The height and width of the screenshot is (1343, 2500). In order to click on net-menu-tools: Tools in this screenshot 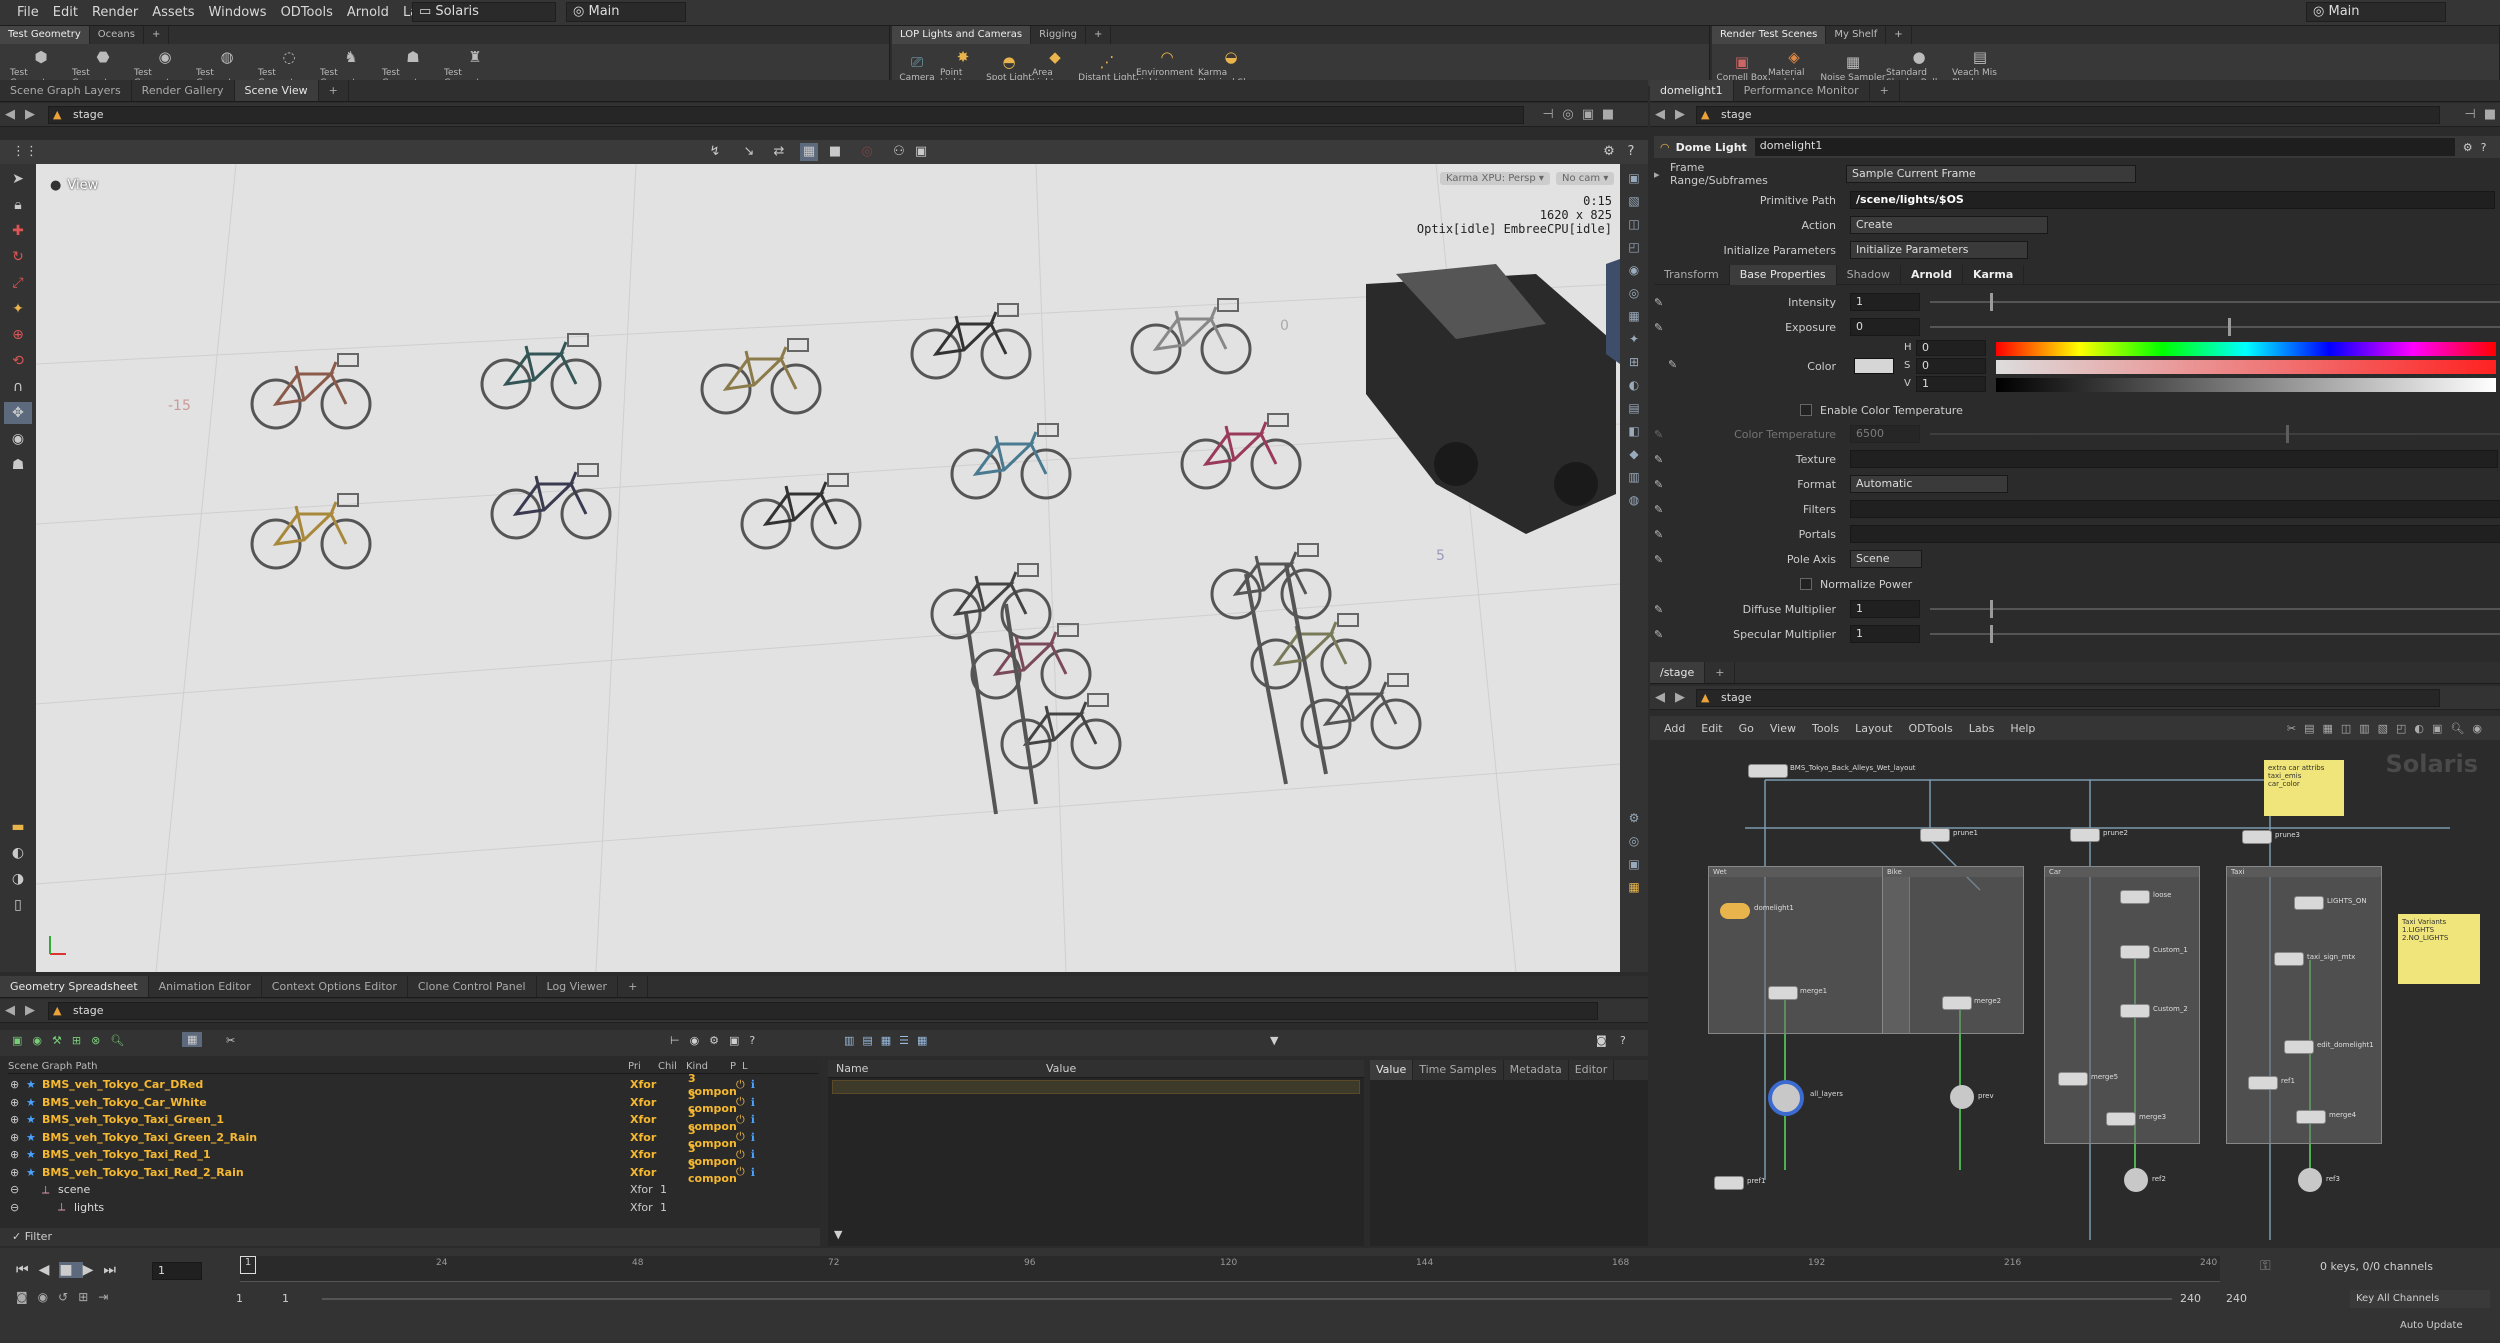, I will do `click(1825, 728)`.